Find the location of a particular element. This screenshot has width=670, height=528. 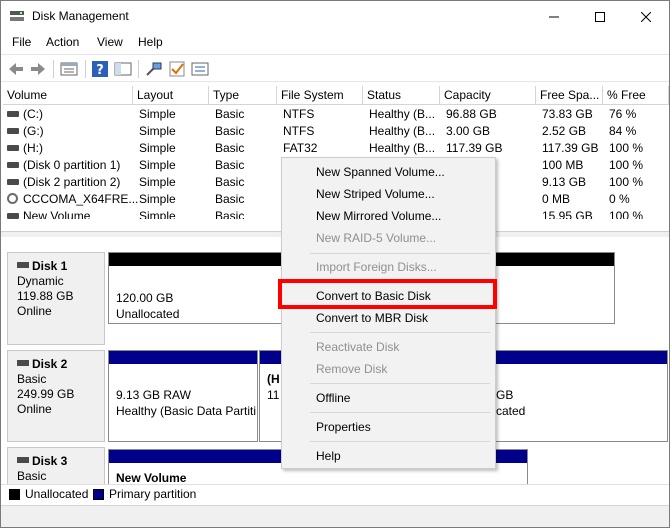

legend: Unallocated Primary partition is located at coordinates (335, 494).